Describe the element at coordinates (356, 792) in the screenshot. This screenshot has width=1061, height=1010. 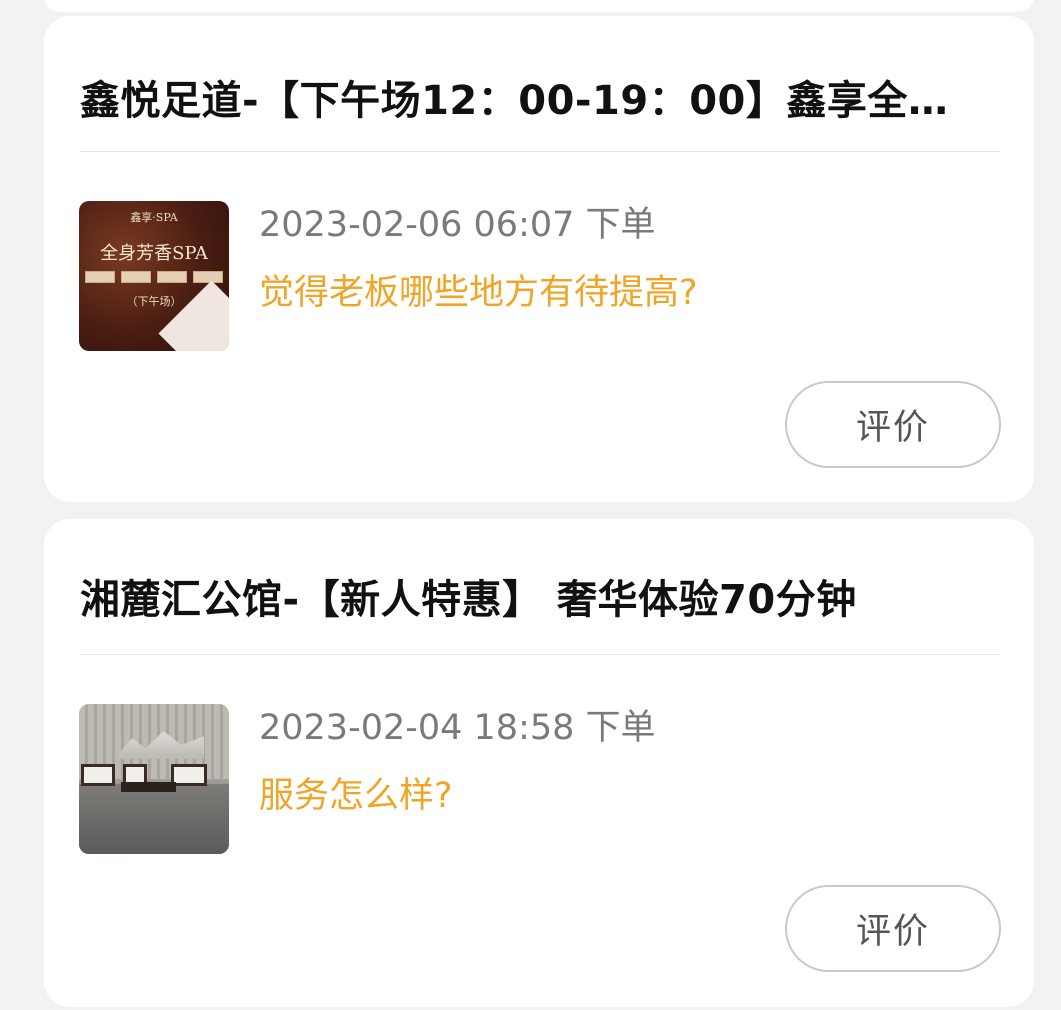
I see `review-prompt: 服务怎么样?` at that location.